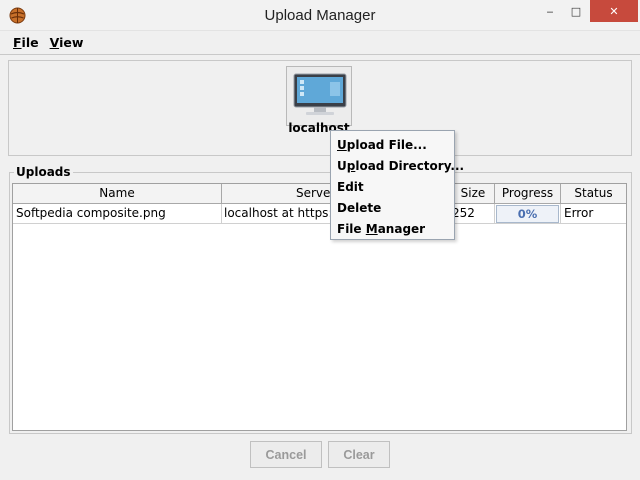 This screenshot has width=640, height=480. Describe the element at coordinates (351, 229) in the screenshot. I see `file-manager-pre: File` at that location.